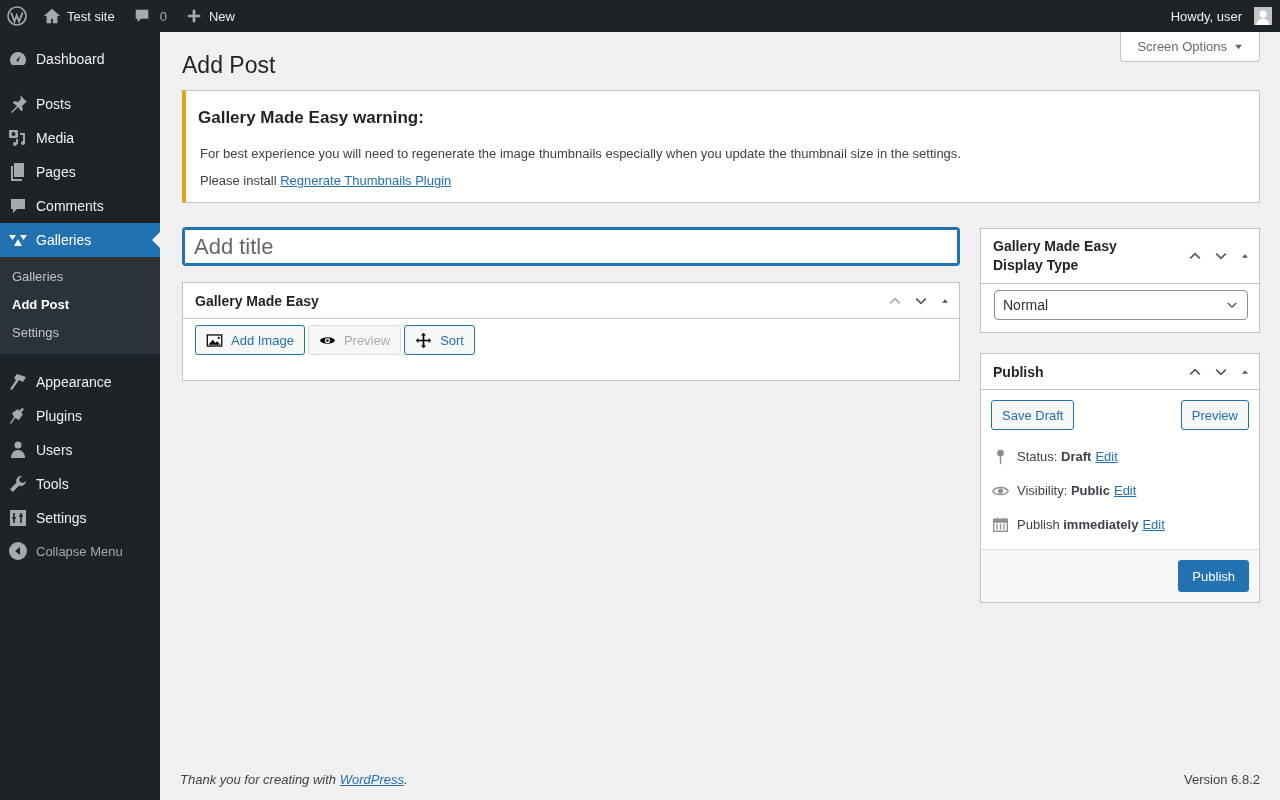 The image size is (1280, 800). What do you see at coordinates (80, 59) in the screenshot?
I see `sidebar-menu-item: Dashboard` at bounding box center [80, 59].